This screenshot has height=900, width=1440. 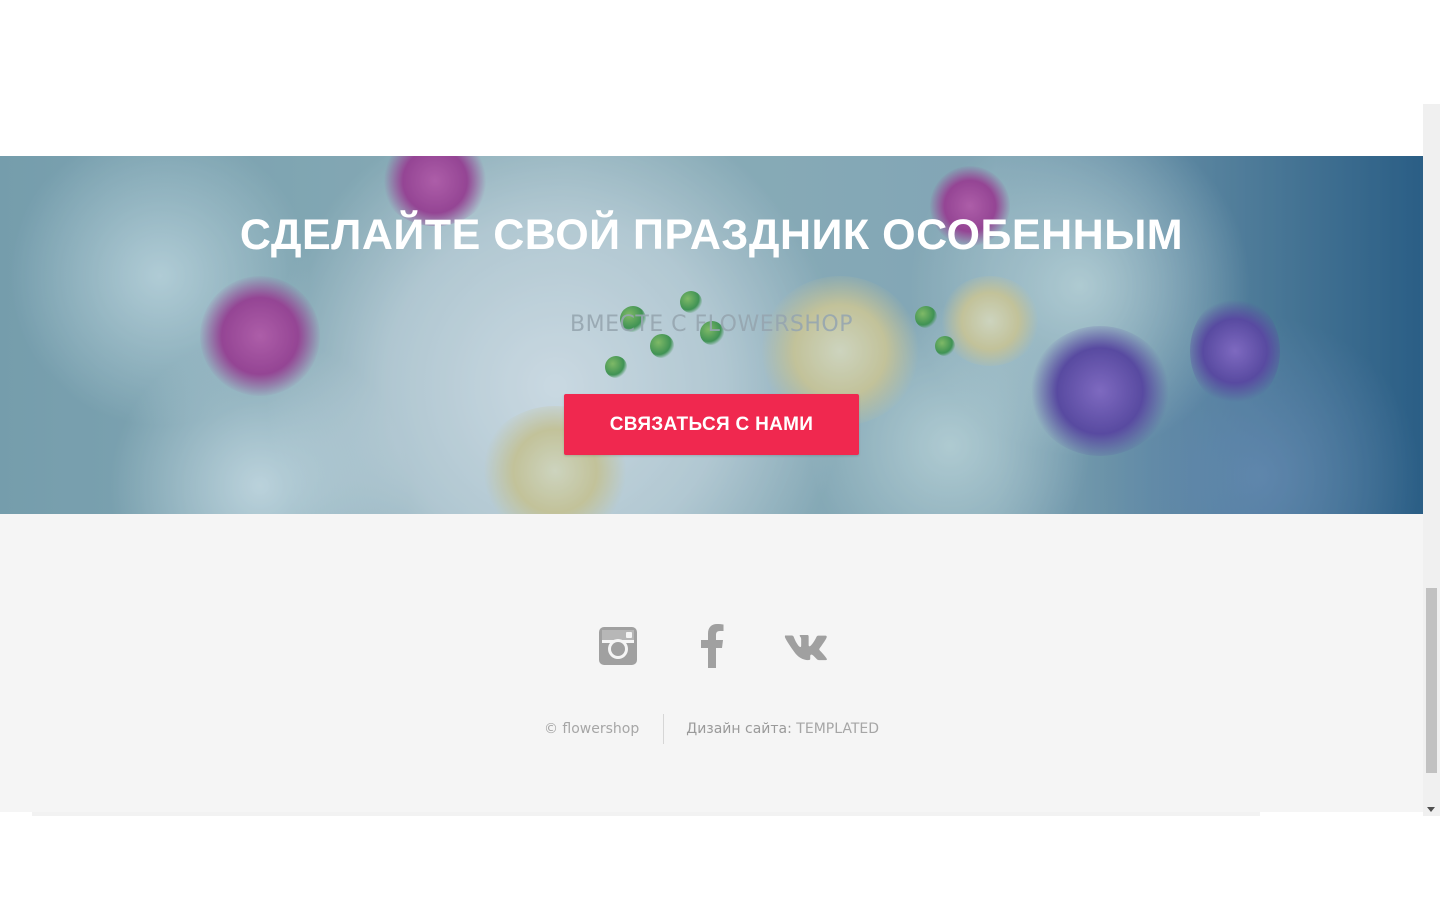 I want to click on social-links, so click(x=711, y=646).